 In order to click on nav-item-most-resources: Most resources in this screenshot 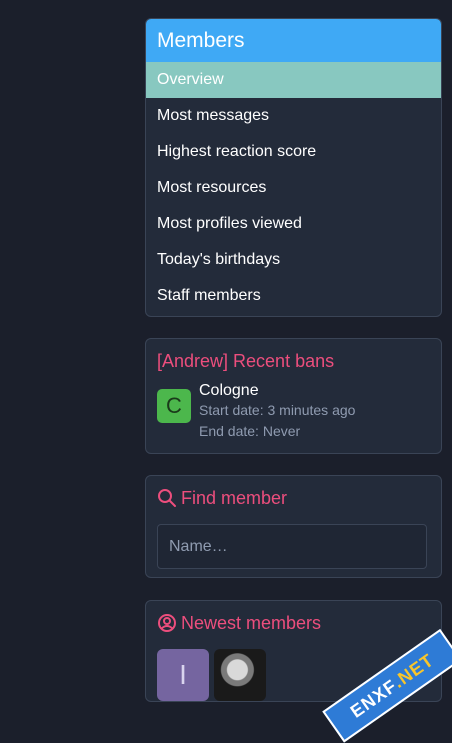, I will do `click(293, 188)`.